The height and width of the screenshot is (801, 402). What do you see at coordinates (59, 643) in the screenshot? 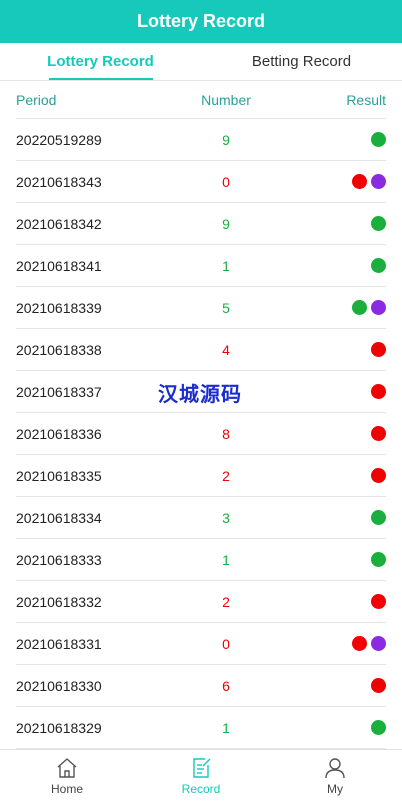
I see `period-cell: 20210618331` at bounding box center [59, 643].